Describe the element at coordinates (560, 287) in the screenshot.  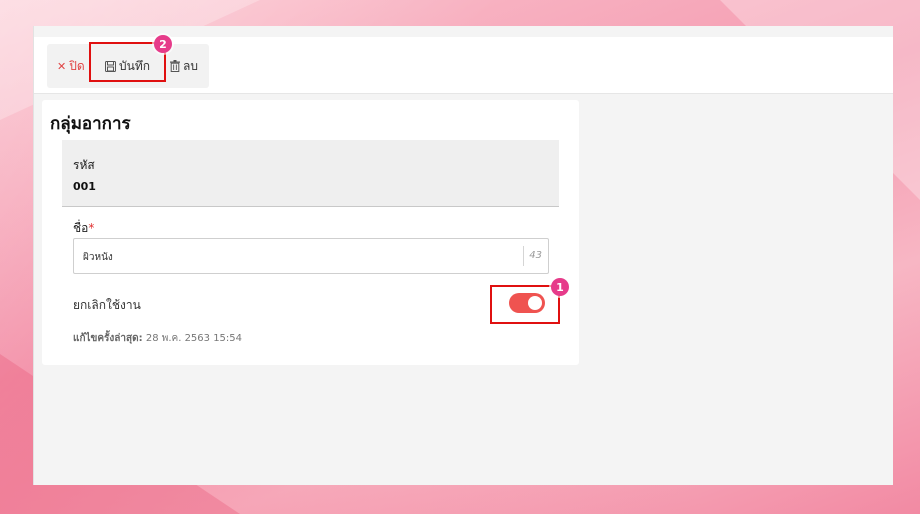
I see `step-badge-1: 1` at that location.